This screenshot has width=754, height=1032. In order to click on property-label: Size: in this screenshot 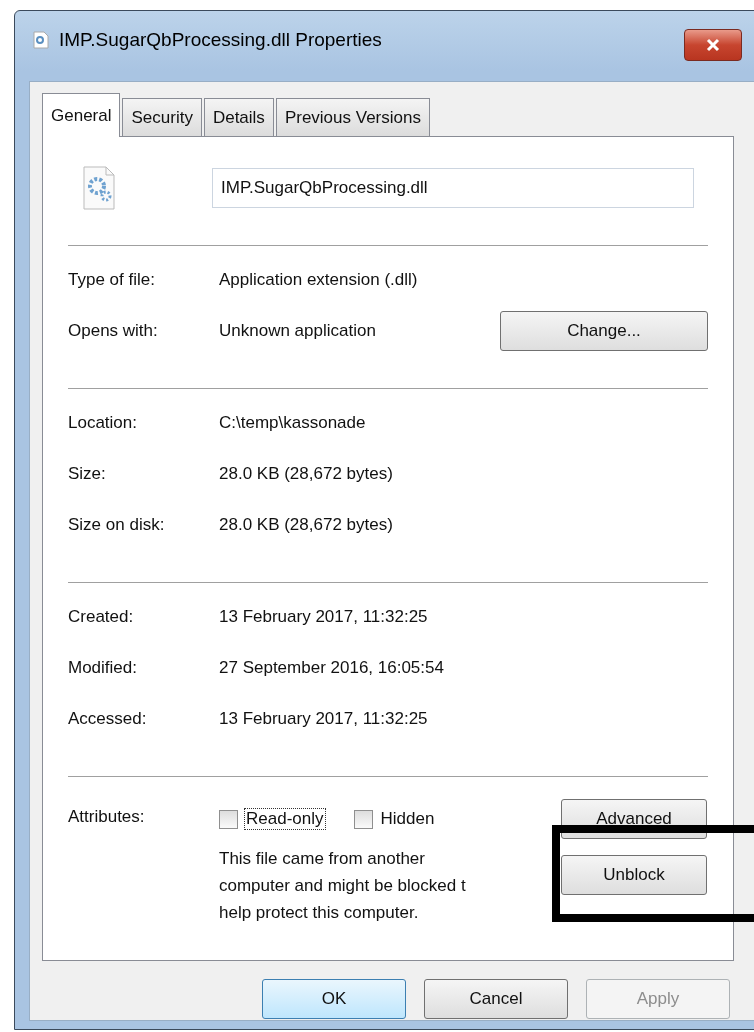, I will do `click(87, 473)`.